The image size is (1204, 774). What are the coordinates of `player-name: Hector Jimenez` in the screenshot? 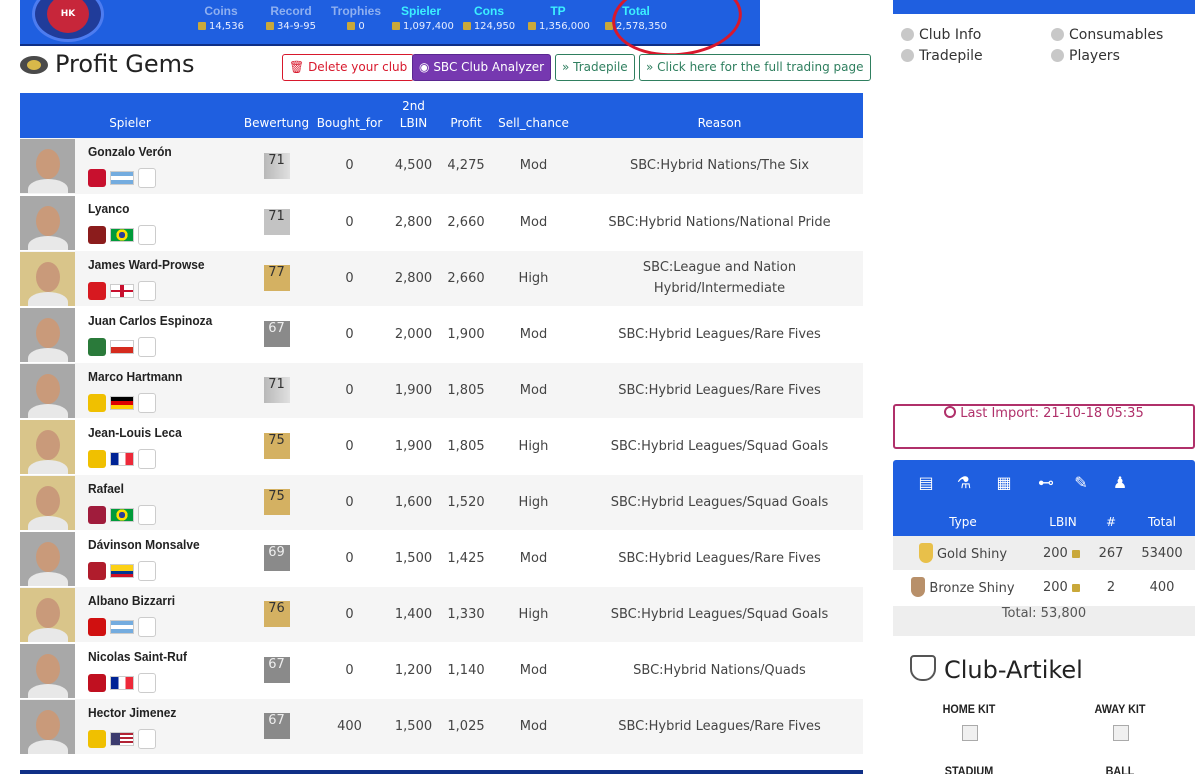 It's located at (132, 712).